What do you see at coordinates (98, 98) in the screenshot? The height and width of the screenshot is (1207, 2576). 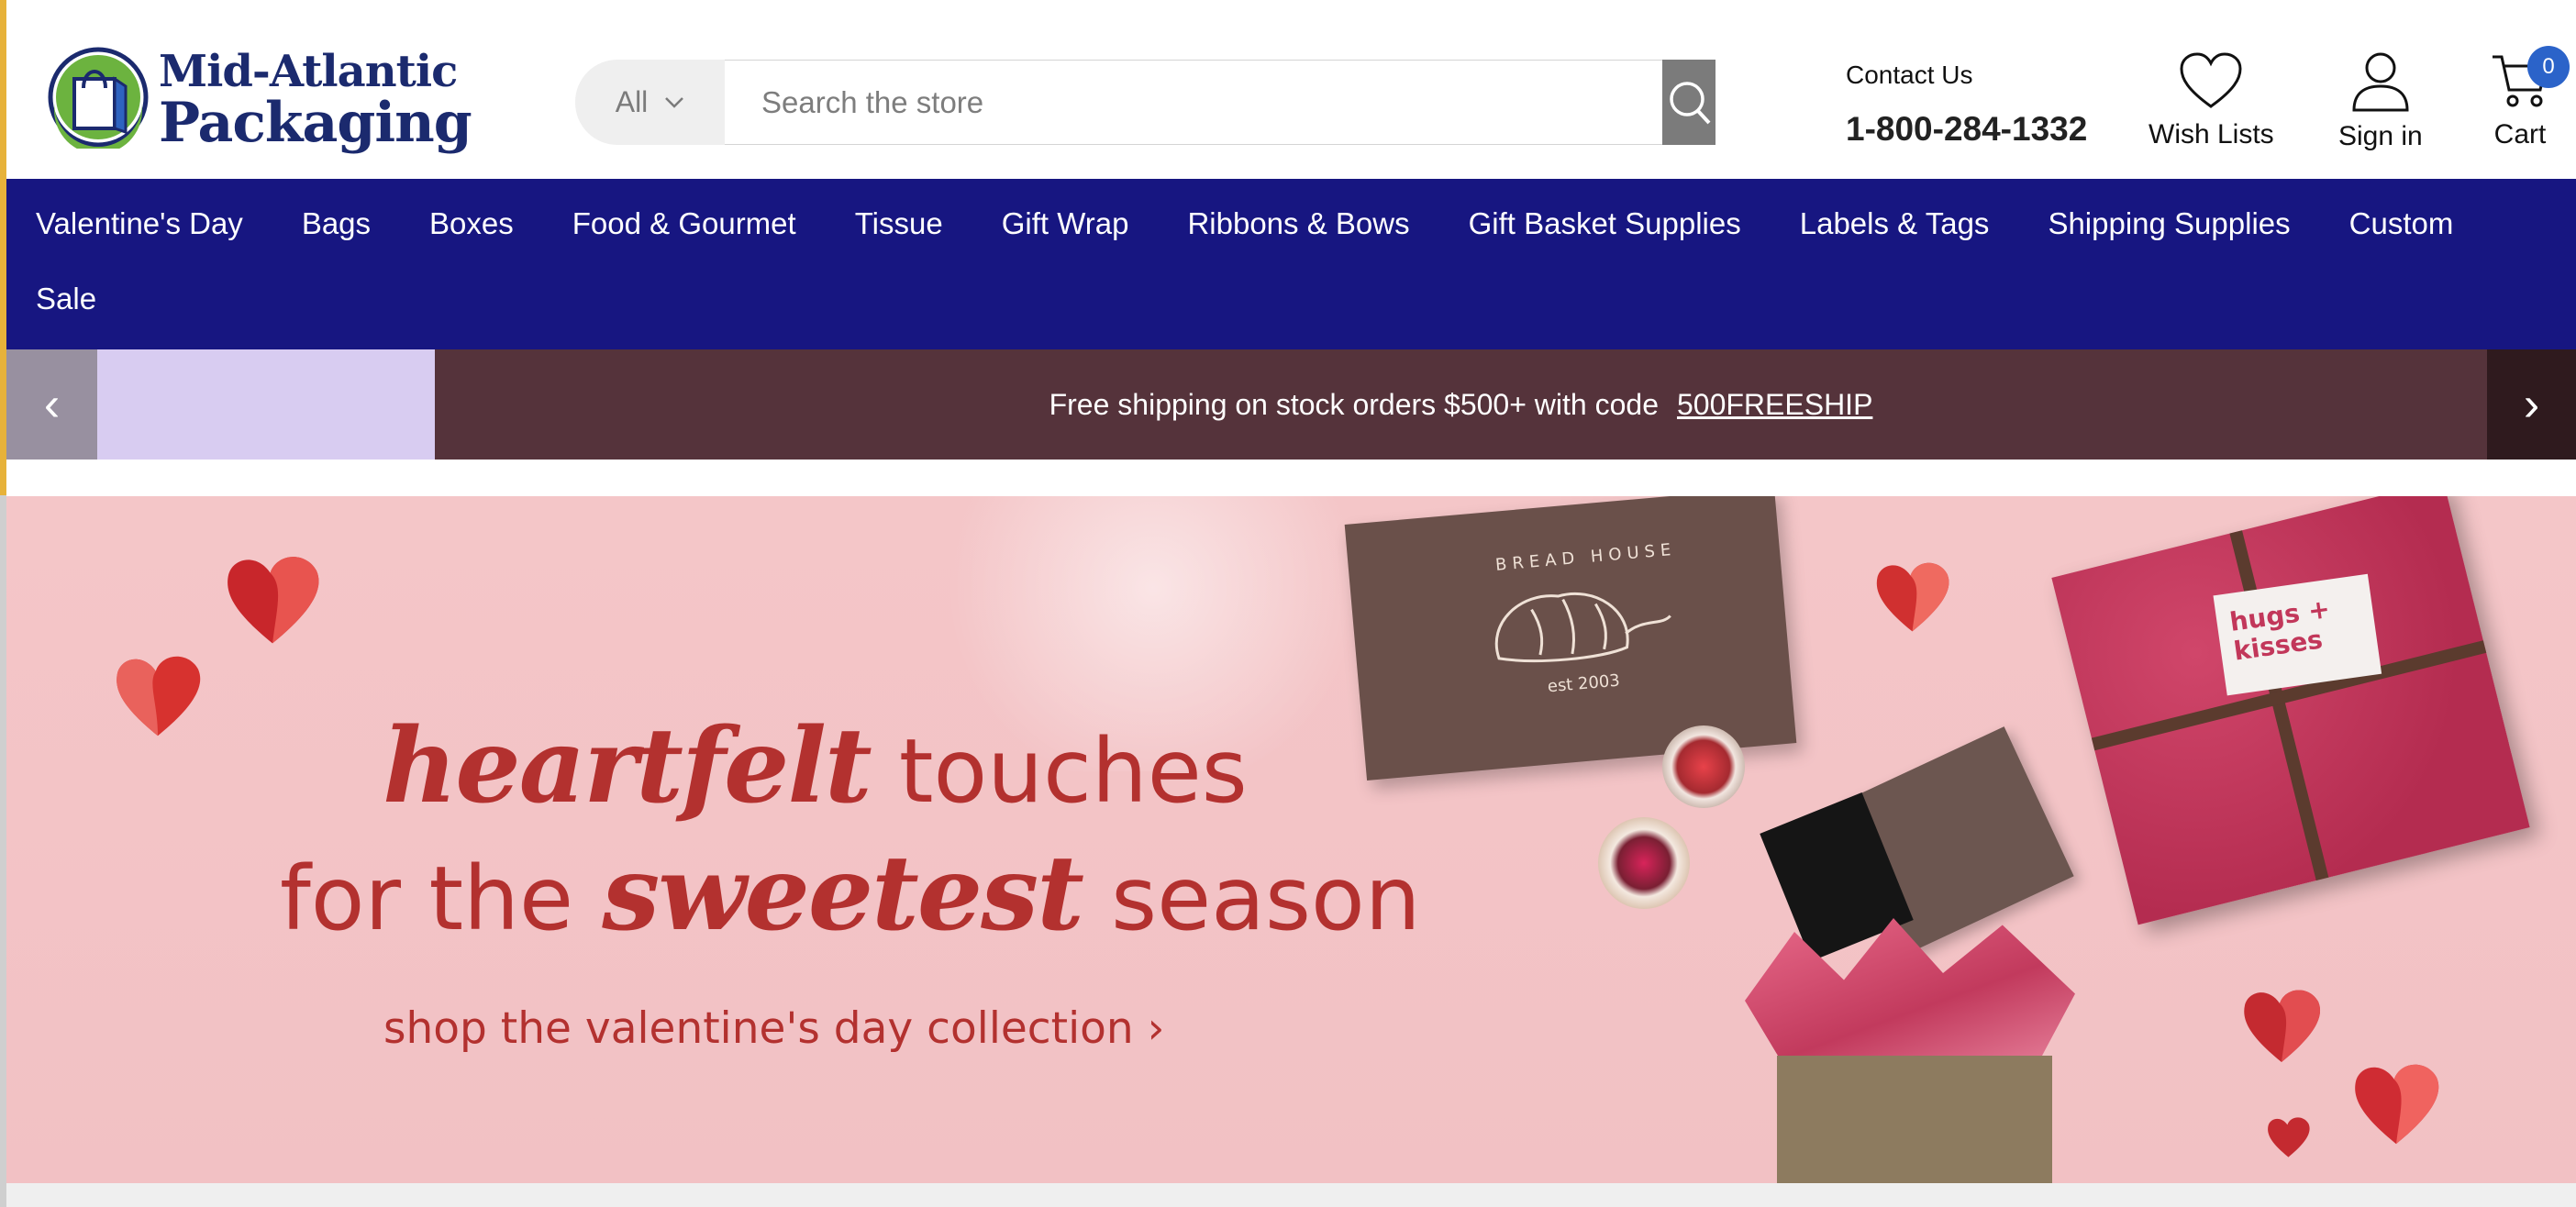 I see `shopping-bag-logo-icon` at bounding box center [98, 98].